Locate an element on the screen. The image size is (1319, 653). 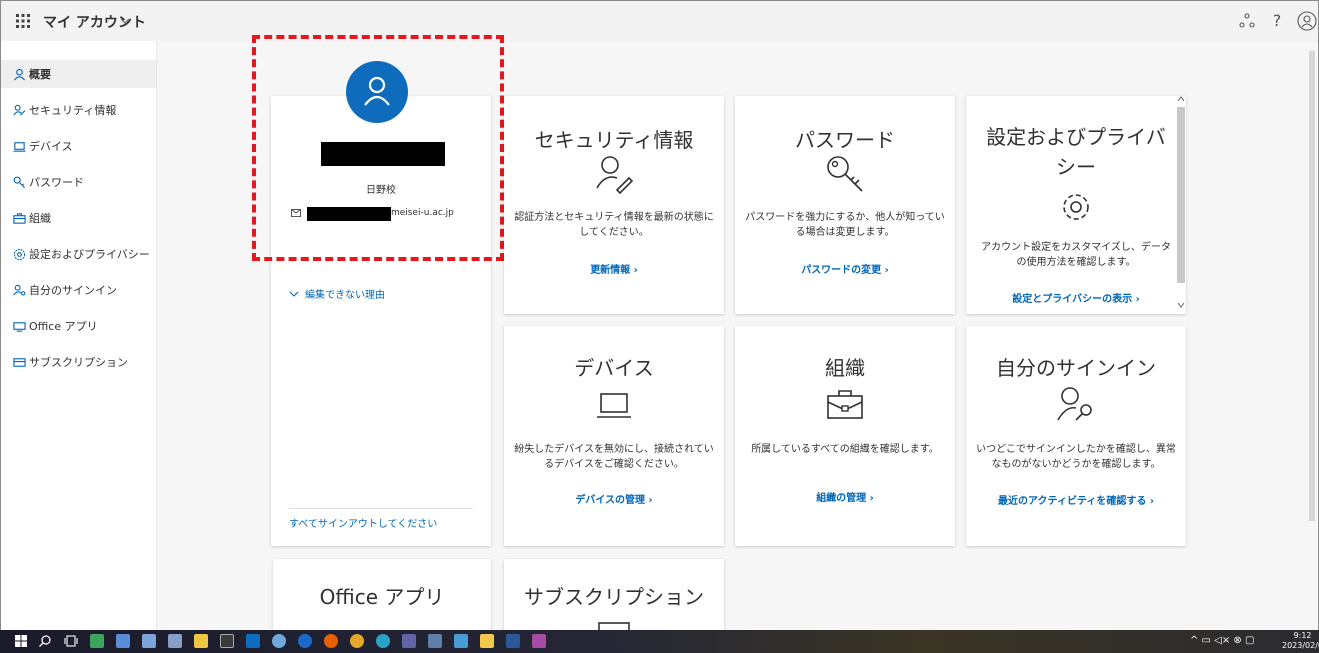
desc-line: アカウント設定をカスタマイズし、データ is located at coordinates (1076, 247).